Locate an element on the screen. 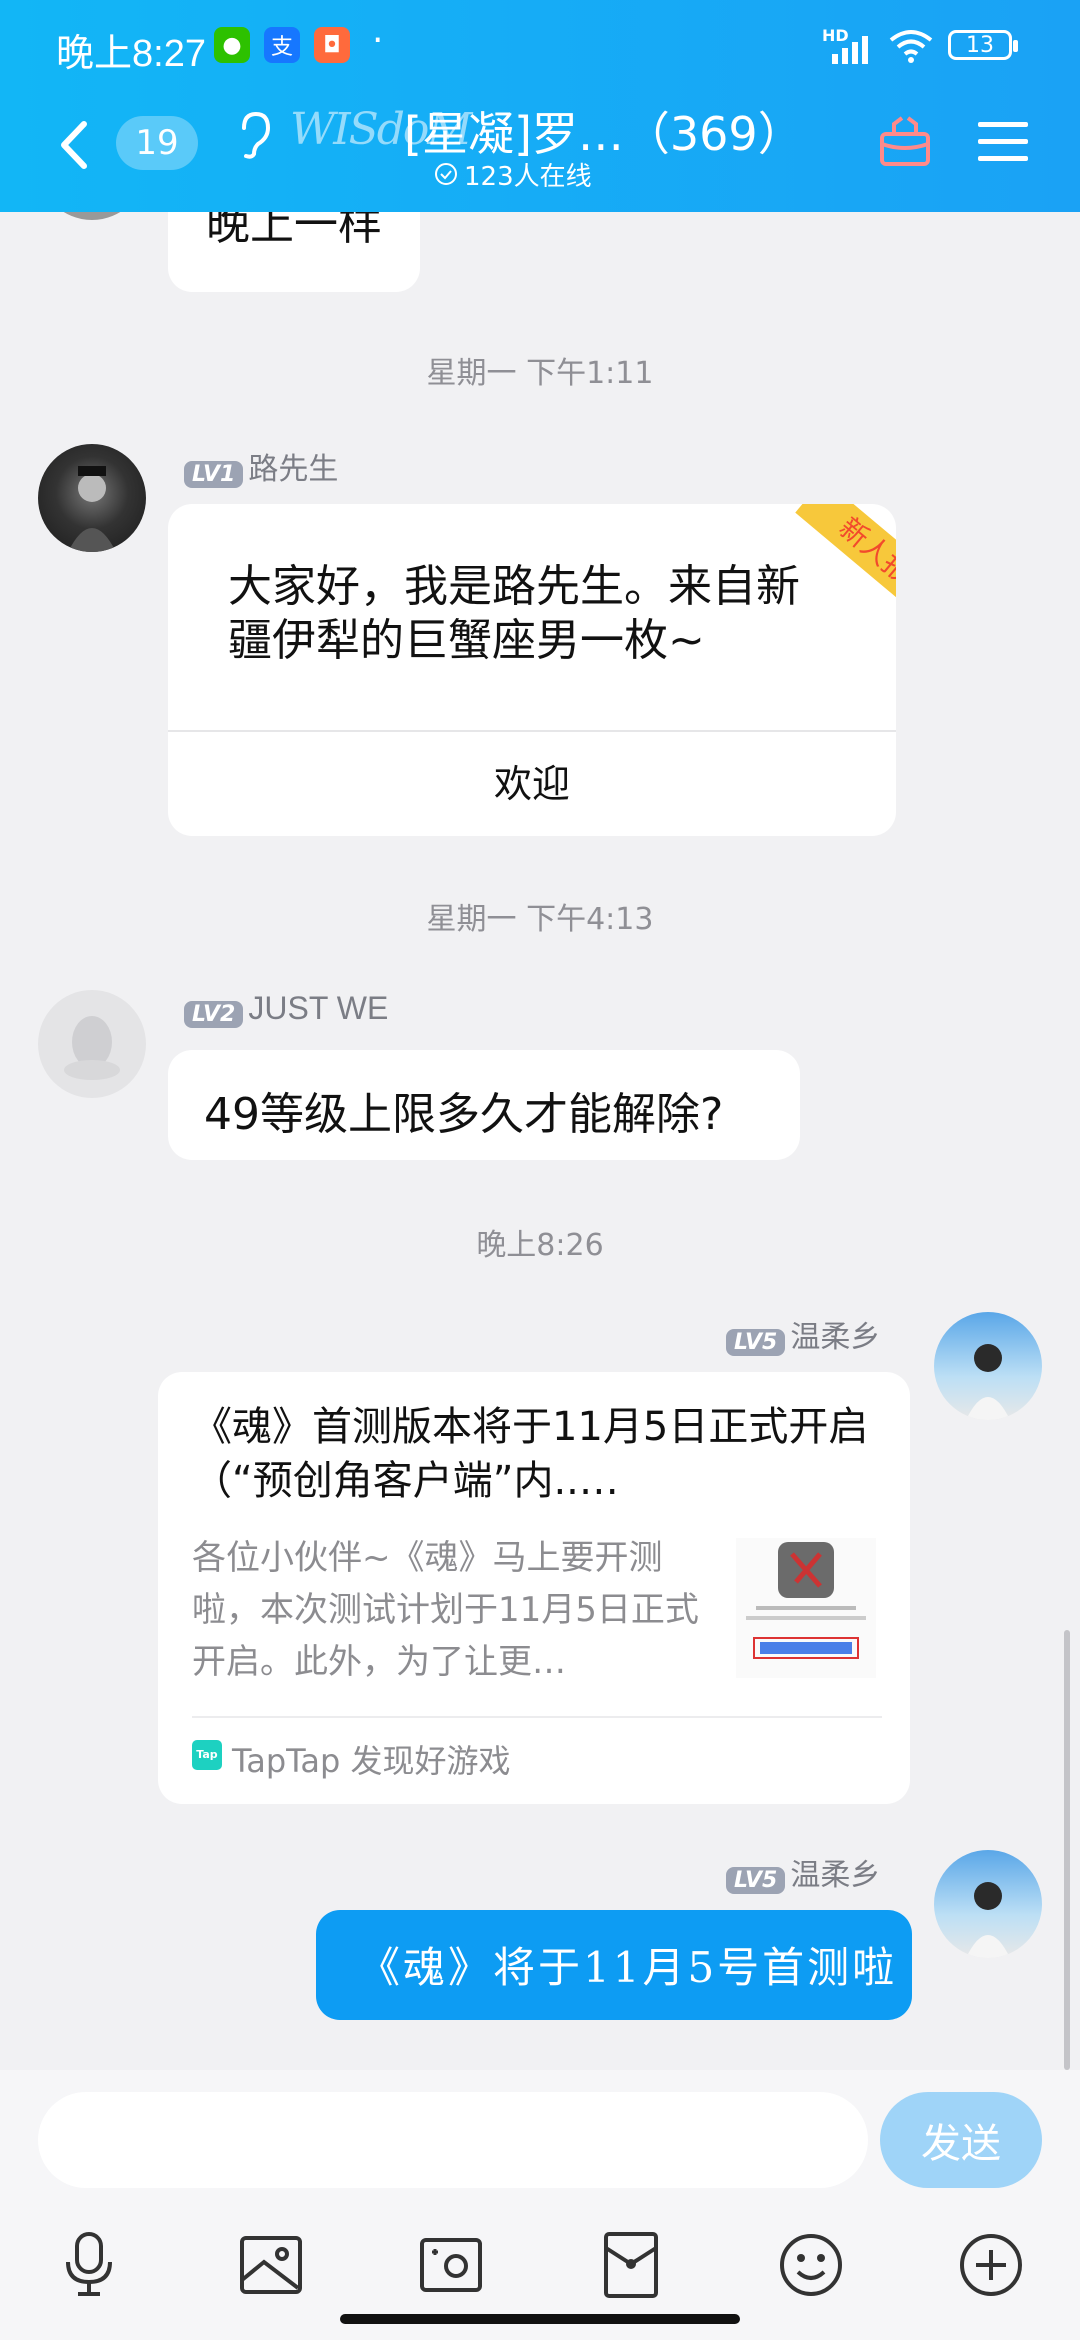  message-bubble: 49等级上限多久才能解除? is located at coordinates (484, 1105).